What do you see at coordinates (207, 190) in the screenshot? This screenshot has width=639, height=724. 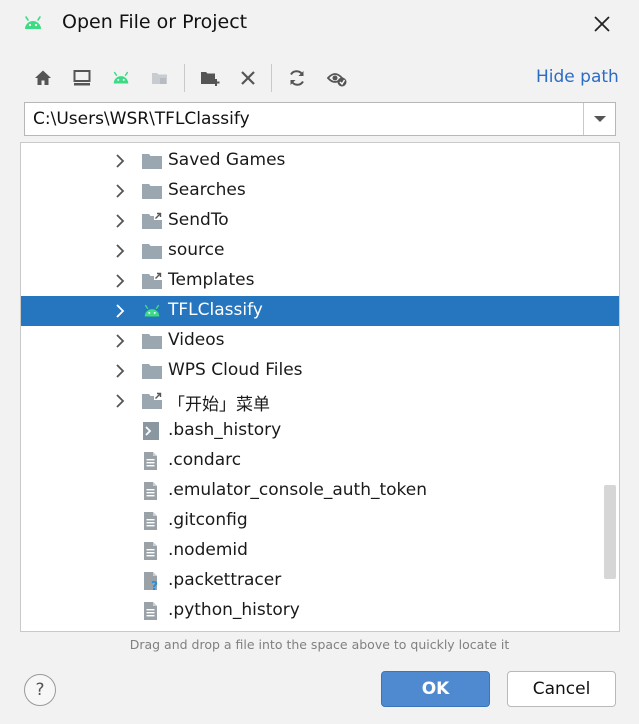 I see `tree-row-label: Searches` at bounding box center [207, 190].